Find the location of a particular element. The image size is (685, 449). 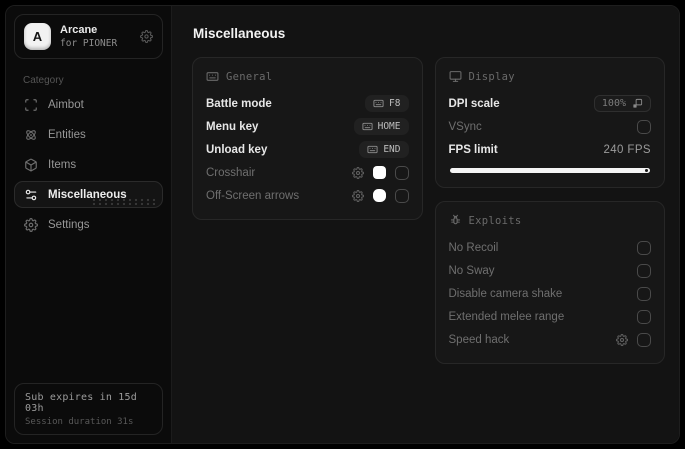

session-duration-text: Session duration 31s is located at coordinates (79, 422).